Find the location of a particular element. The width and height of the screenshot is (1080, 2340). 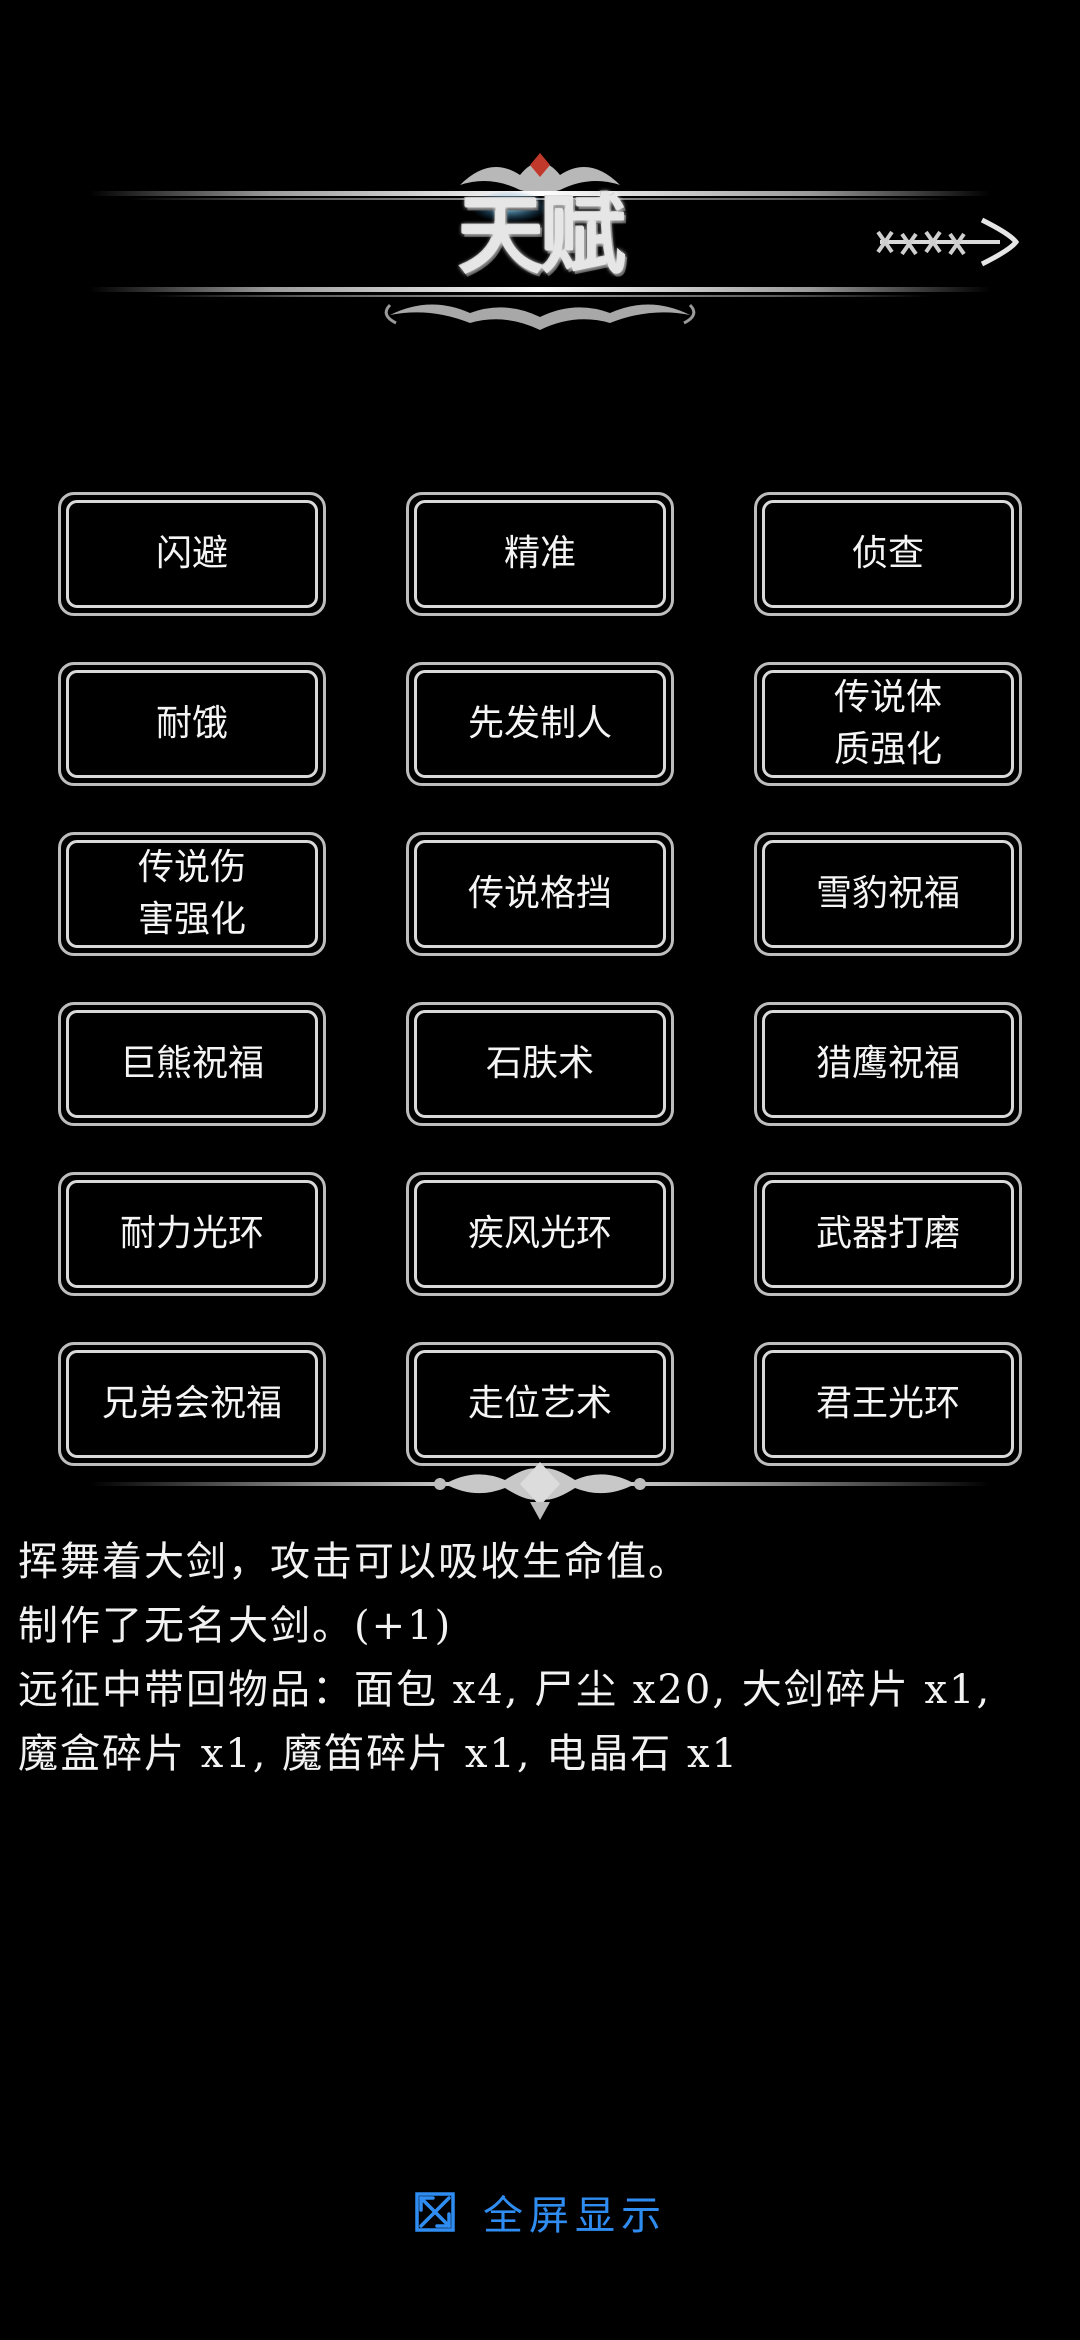

talent-label: 传说体 质强化 is located at coordinates (888, 724).